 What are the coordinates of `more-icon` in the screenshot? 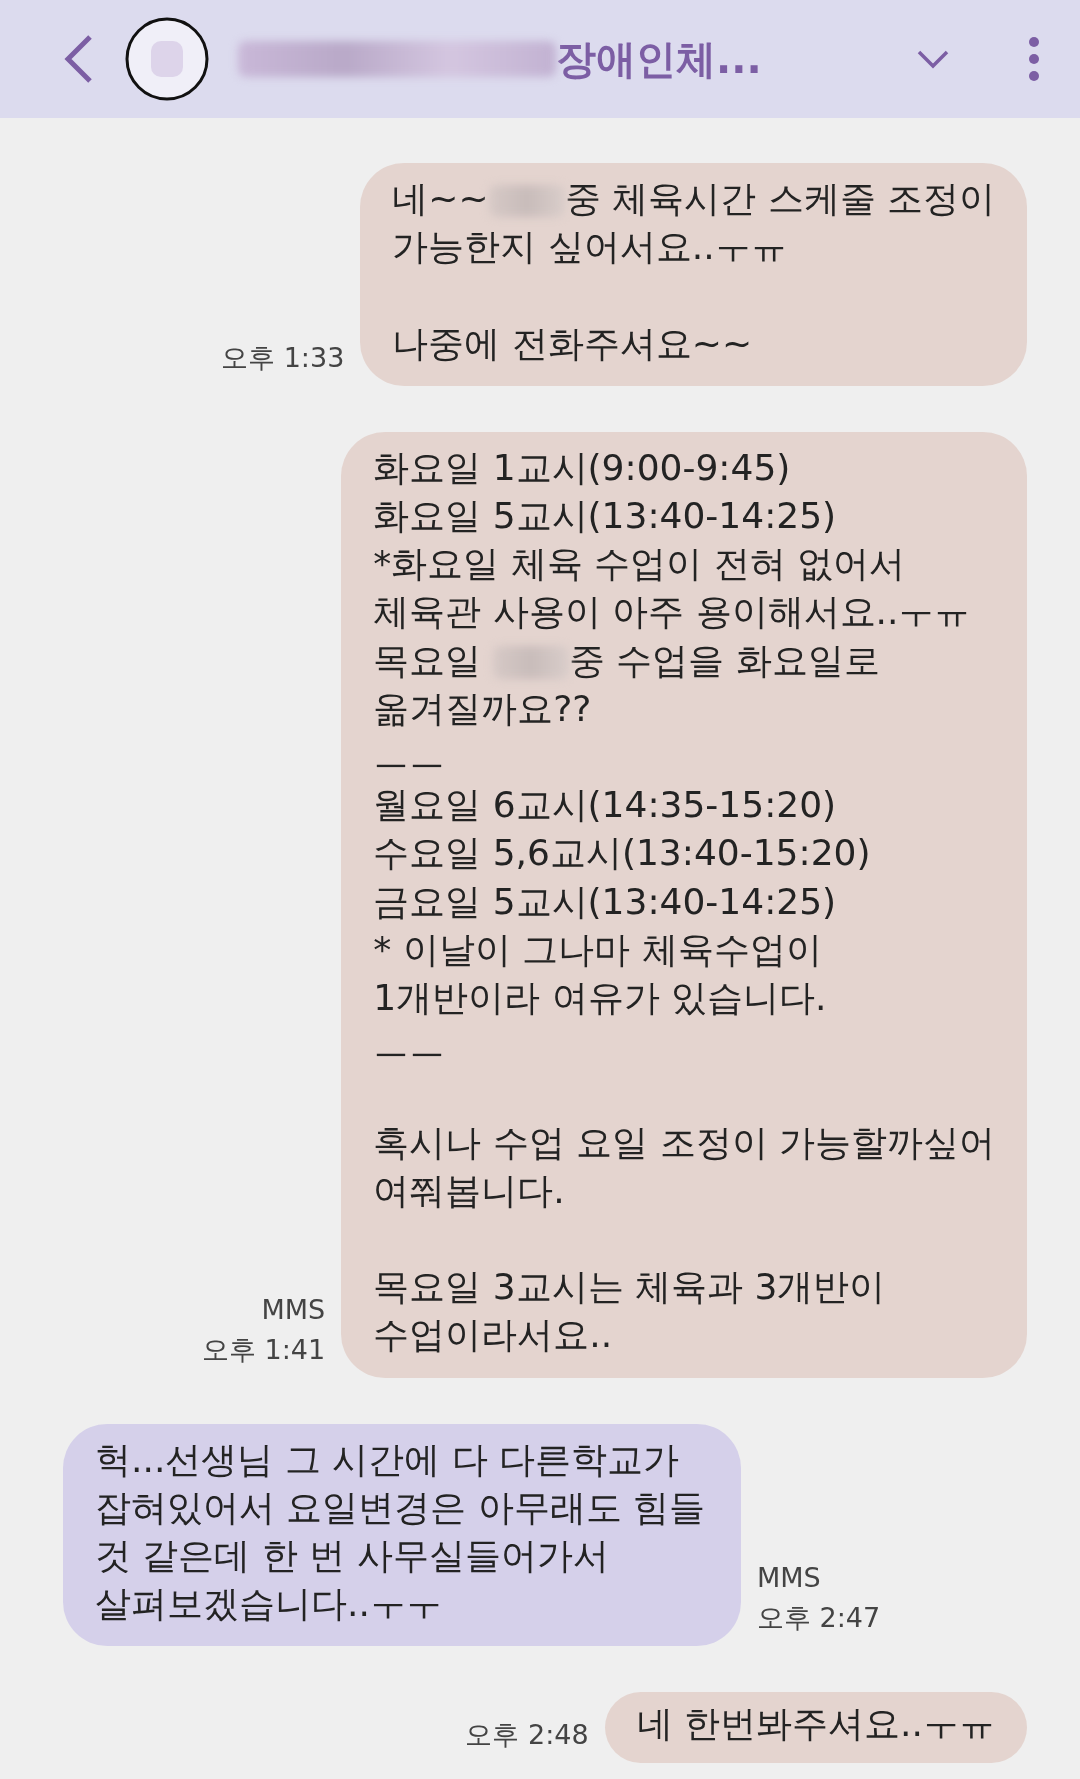 It's located at (1034, 59).